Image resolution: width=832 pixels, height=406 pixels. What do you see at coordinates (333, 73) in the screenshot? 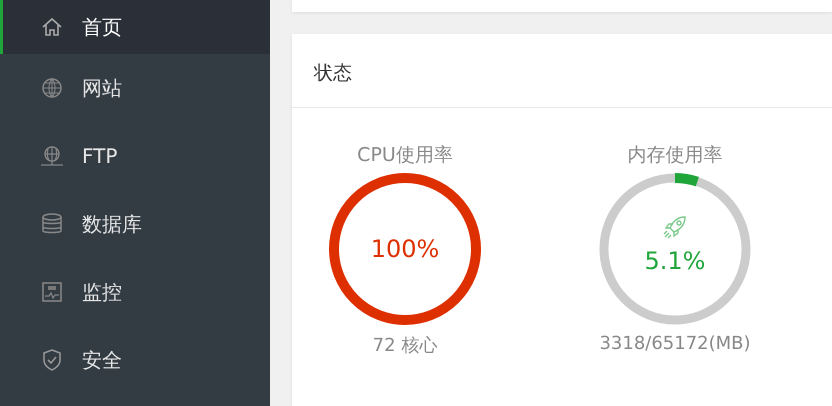
I see `card-title: 状态` at bounding box center [333, 73].